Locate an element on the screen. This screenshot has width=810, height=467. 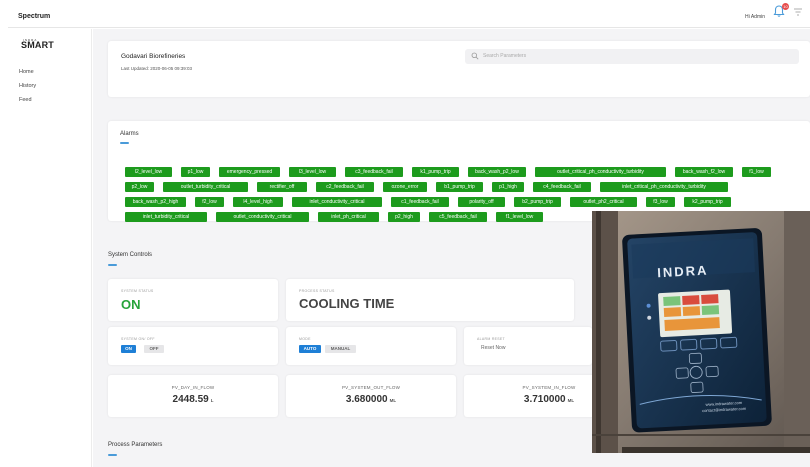
search-icon is located at coordinates (475, 56).